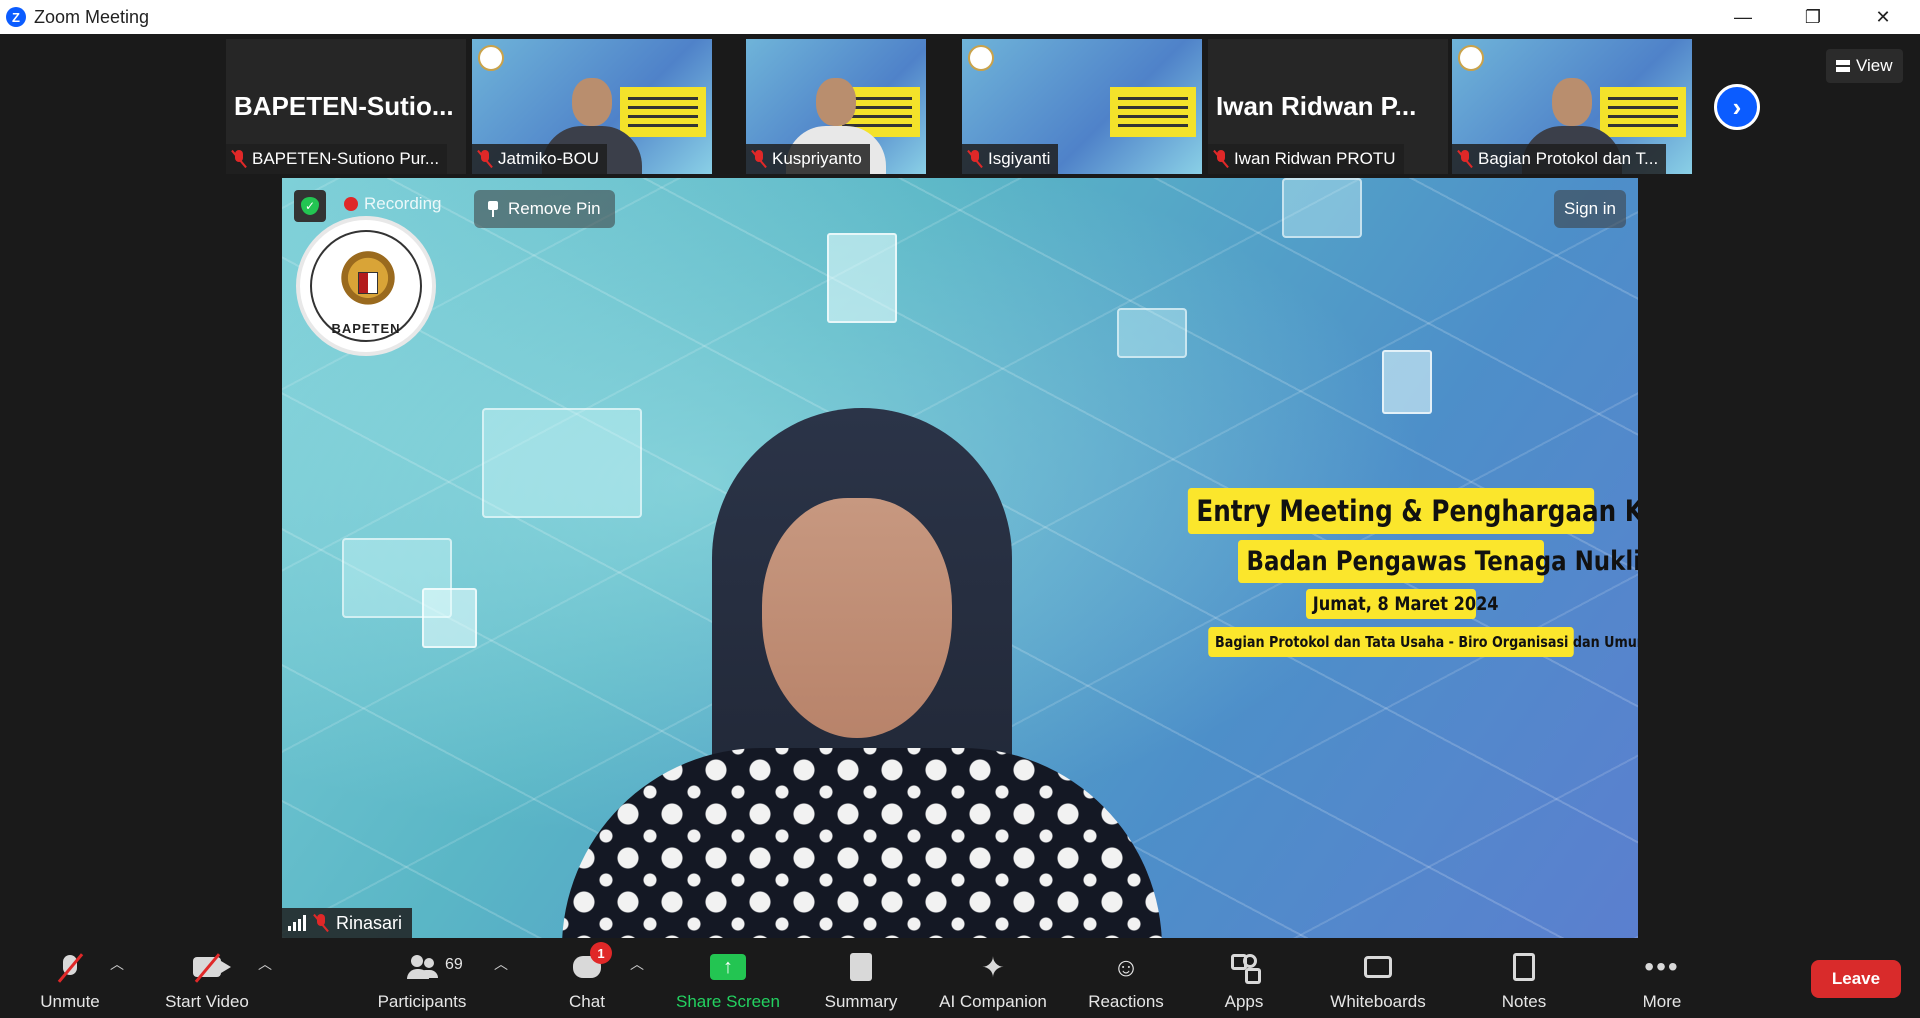 The image size is (1920, 1018). What do you see at coordinates (1402, 604) in the screenshot?
I see `banner-date: Jumat, 8 Maret 2024` at bounding box center [1402, 604].